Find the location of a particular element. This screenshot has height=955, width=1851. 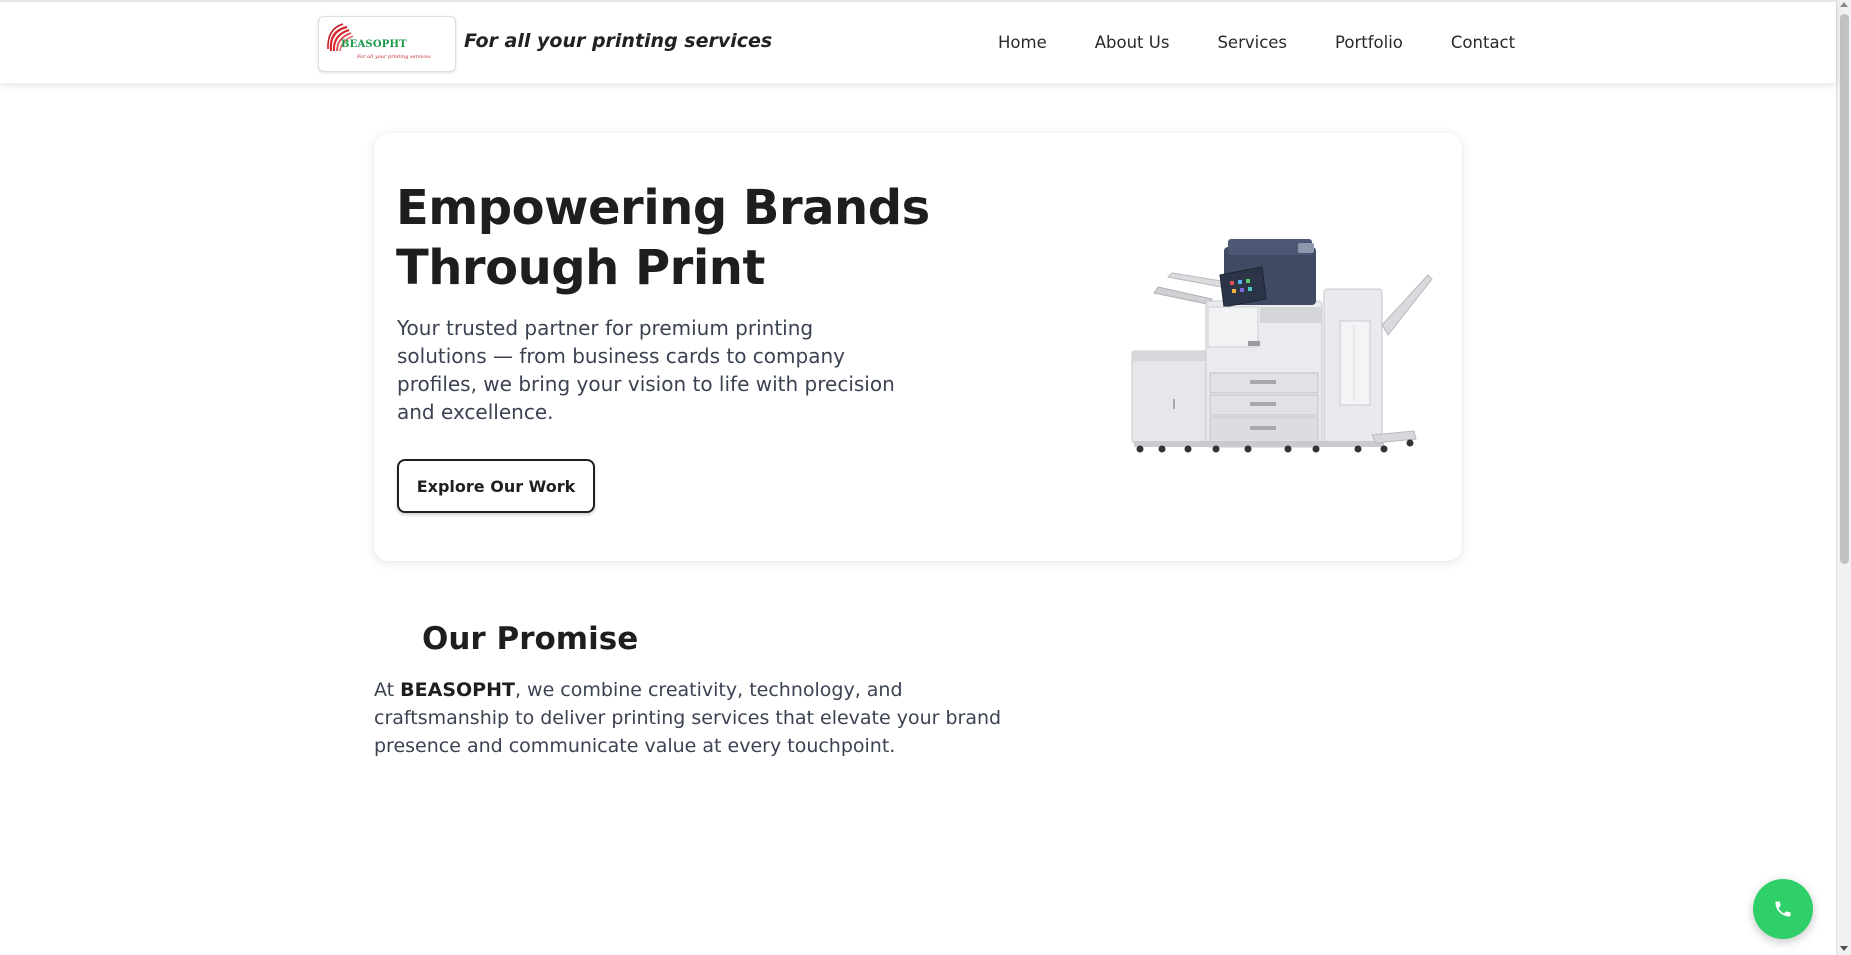

promise-brand: BEASOPHT is located at coordinates (457, 690).